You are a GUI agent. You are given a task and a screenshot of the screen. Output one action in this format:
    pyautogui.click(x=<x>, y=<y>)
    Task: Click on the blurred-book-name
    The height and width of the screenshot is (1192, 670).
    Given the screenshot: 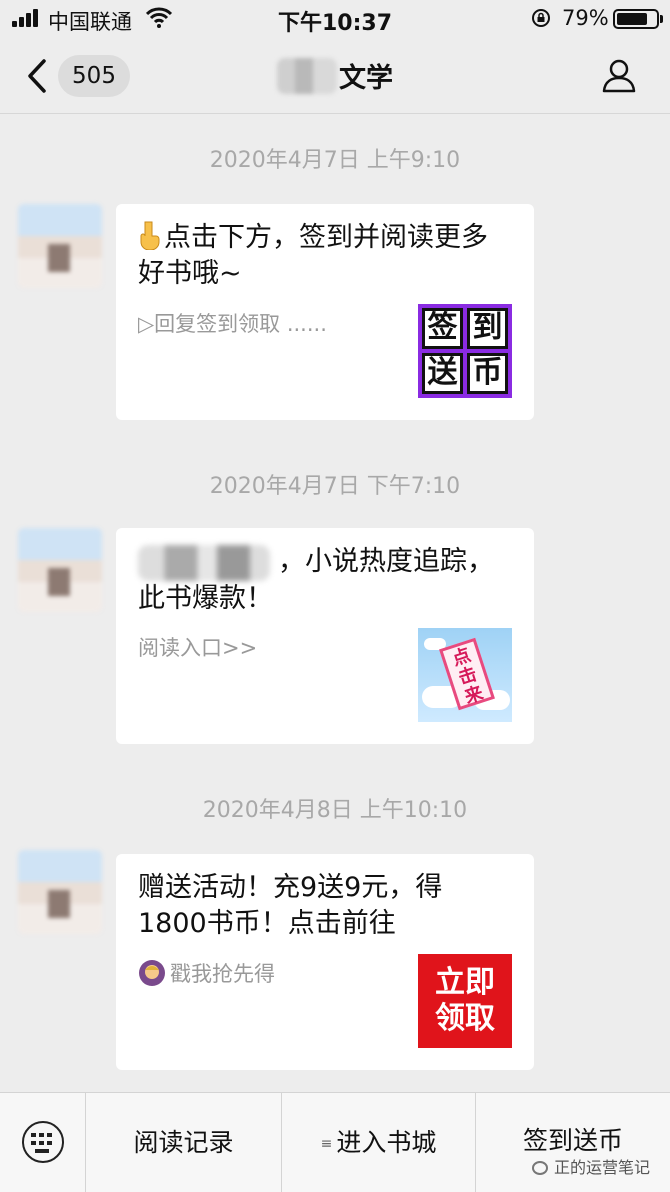 What is the action you would take?
    pyautogui.click(x=204, y=562)
    